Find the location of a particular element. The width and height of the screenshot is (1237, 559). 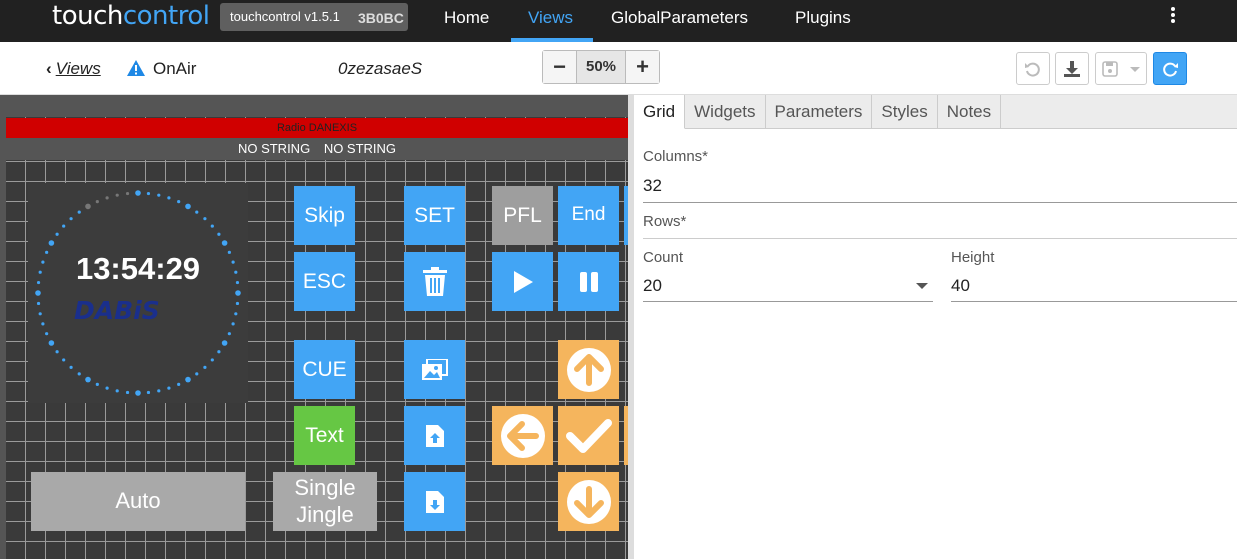

height-label: Height is located at coordinates (973, 257).